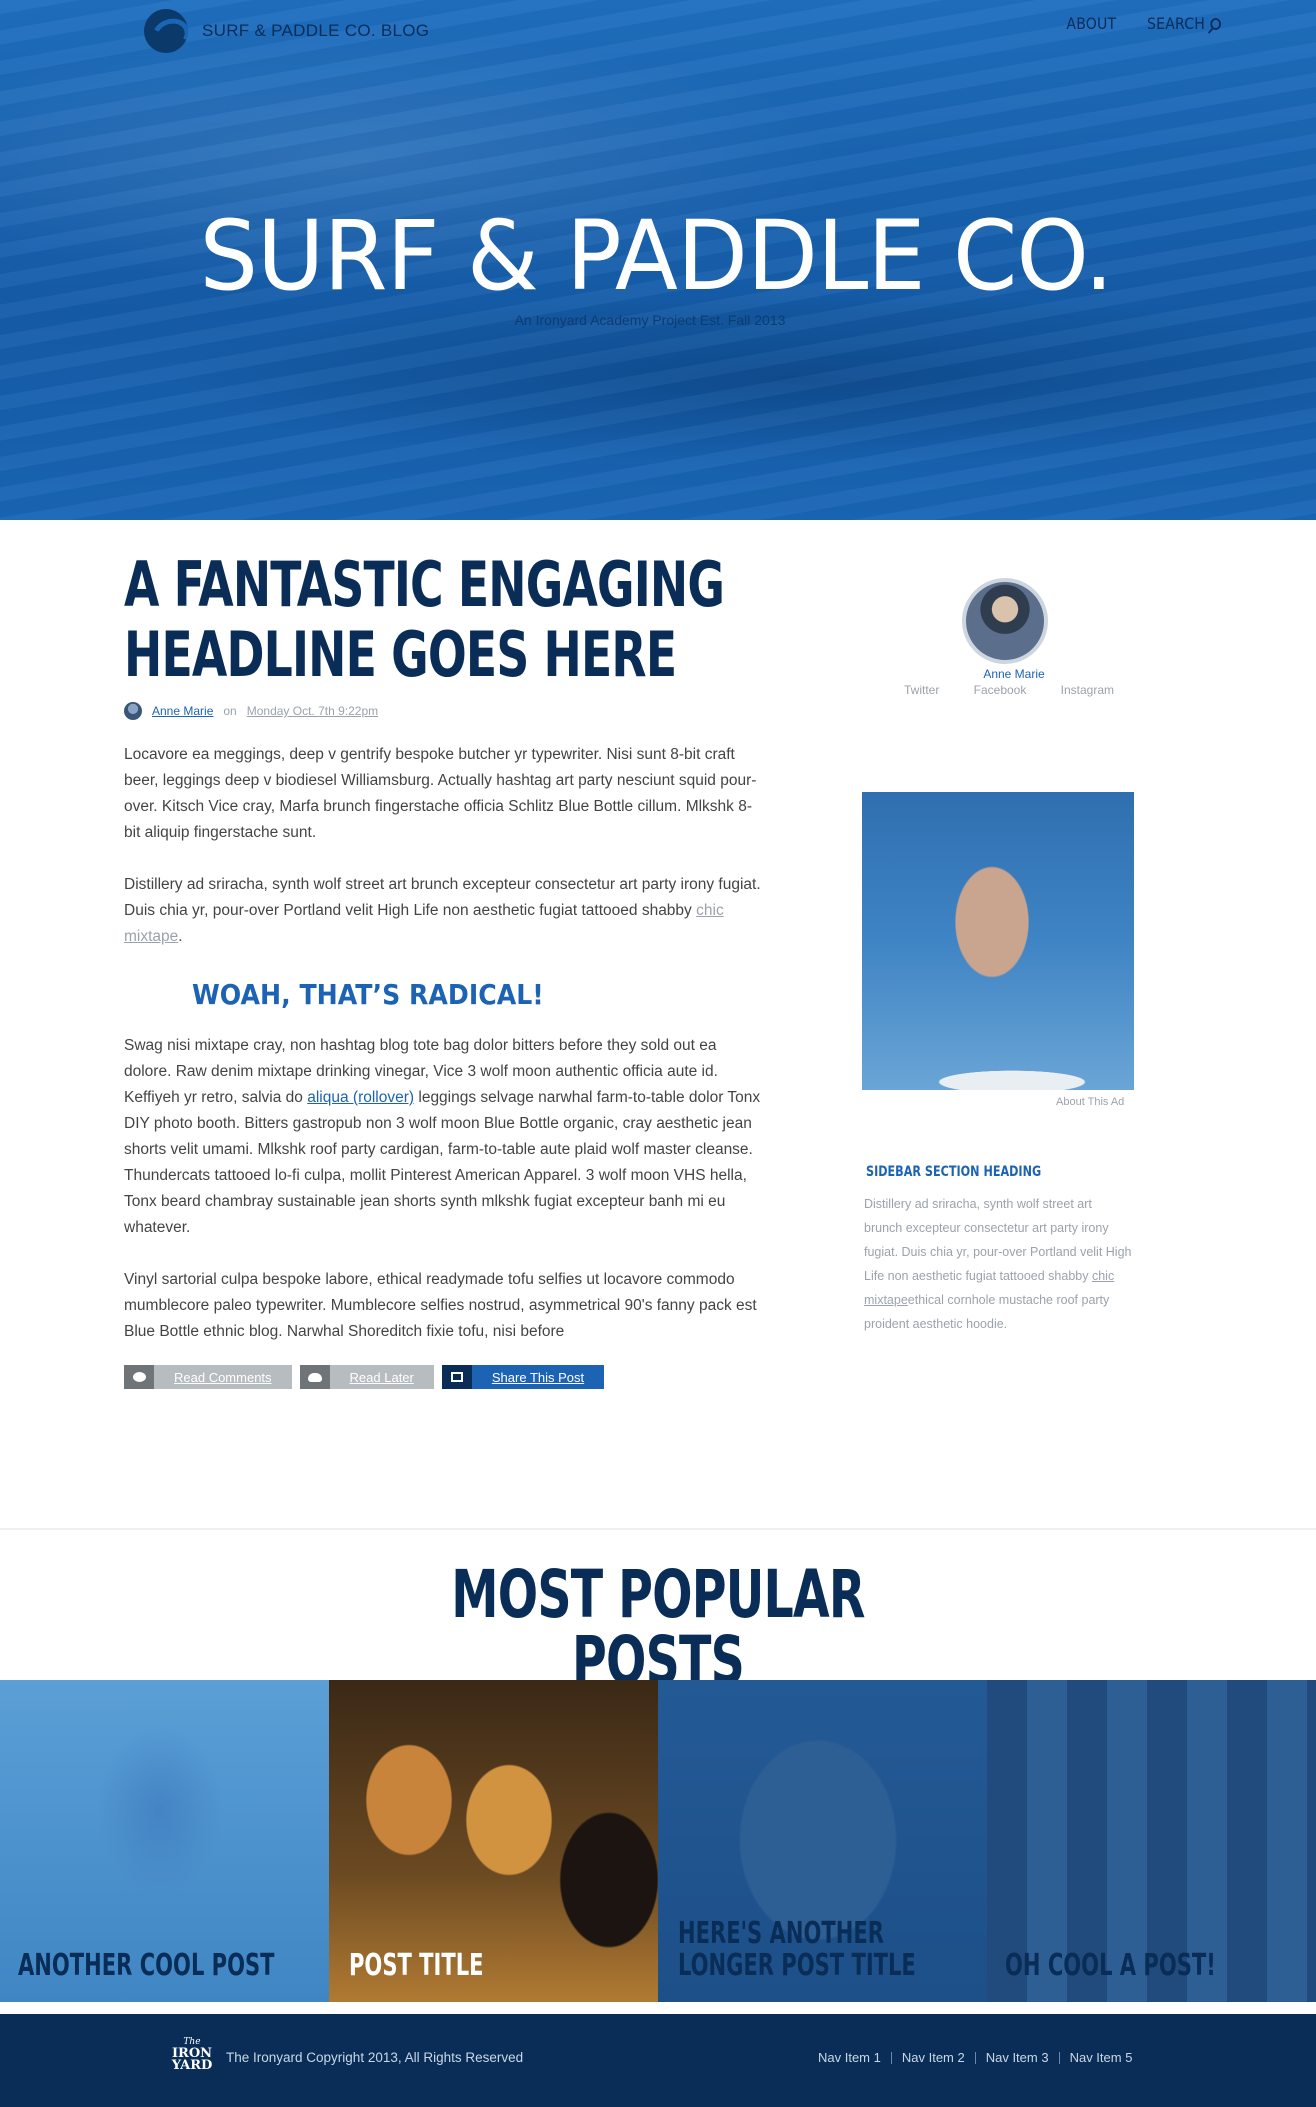 This screenshot has width=1316, height=2107. Describe the element at coordinates (1151, 1841) in the screenshot. I see `popular-post-card: OH COOL A POST!` at that location.